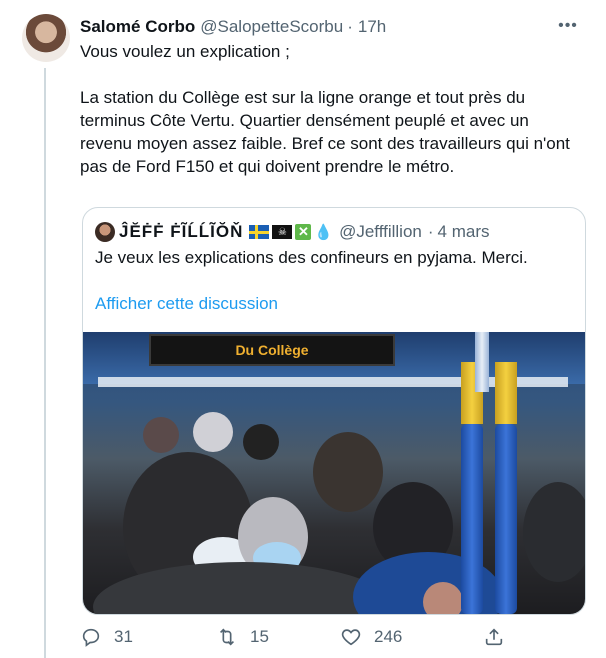 This screenshot has height=658, width=606. What do you see at coordinates (123, 636) in the screenshot?
I see `reply-count: 31` at bounding box center [123, 636].